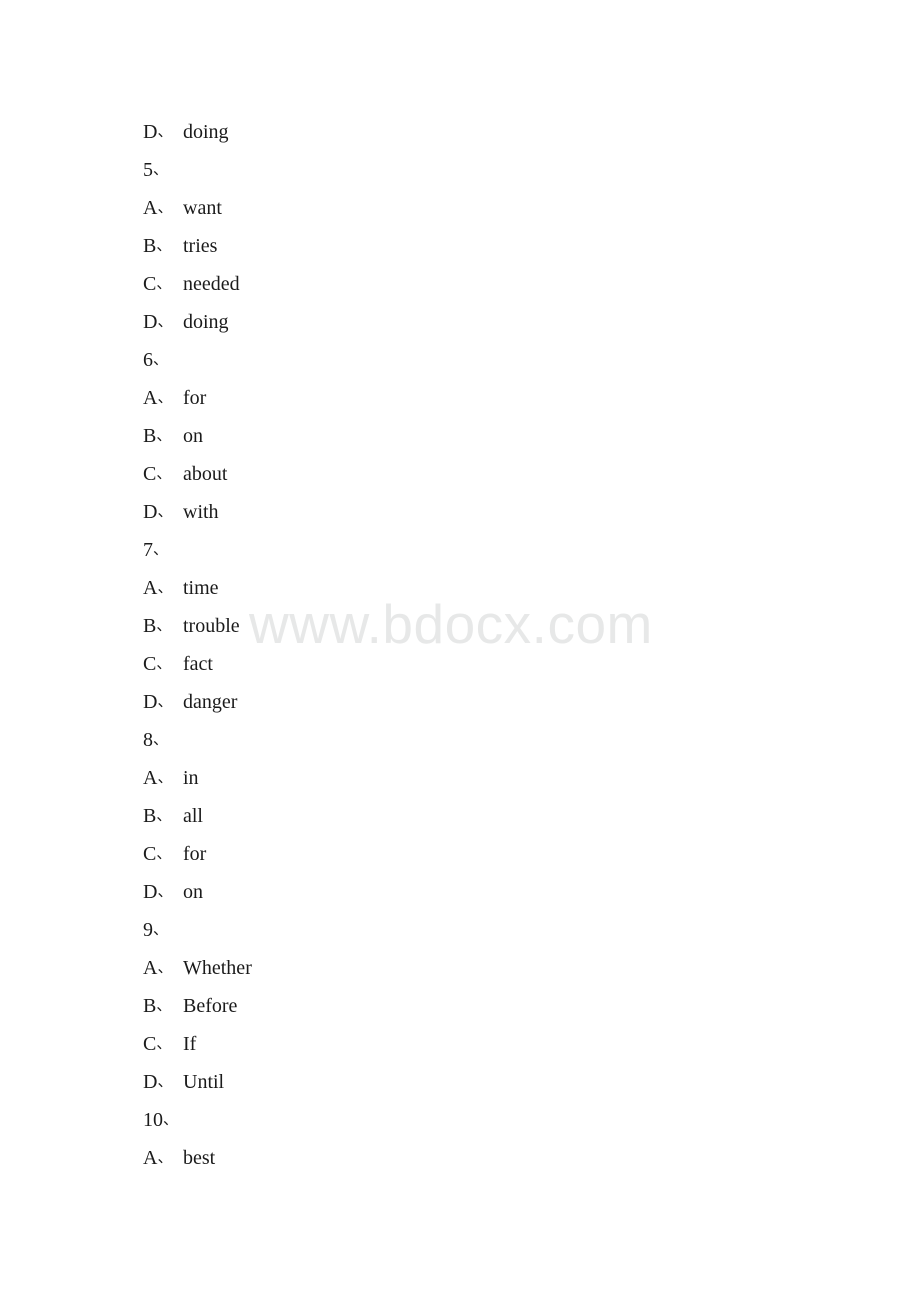  I want to click on answer-option-row: C、 needed, so click(460, 283).